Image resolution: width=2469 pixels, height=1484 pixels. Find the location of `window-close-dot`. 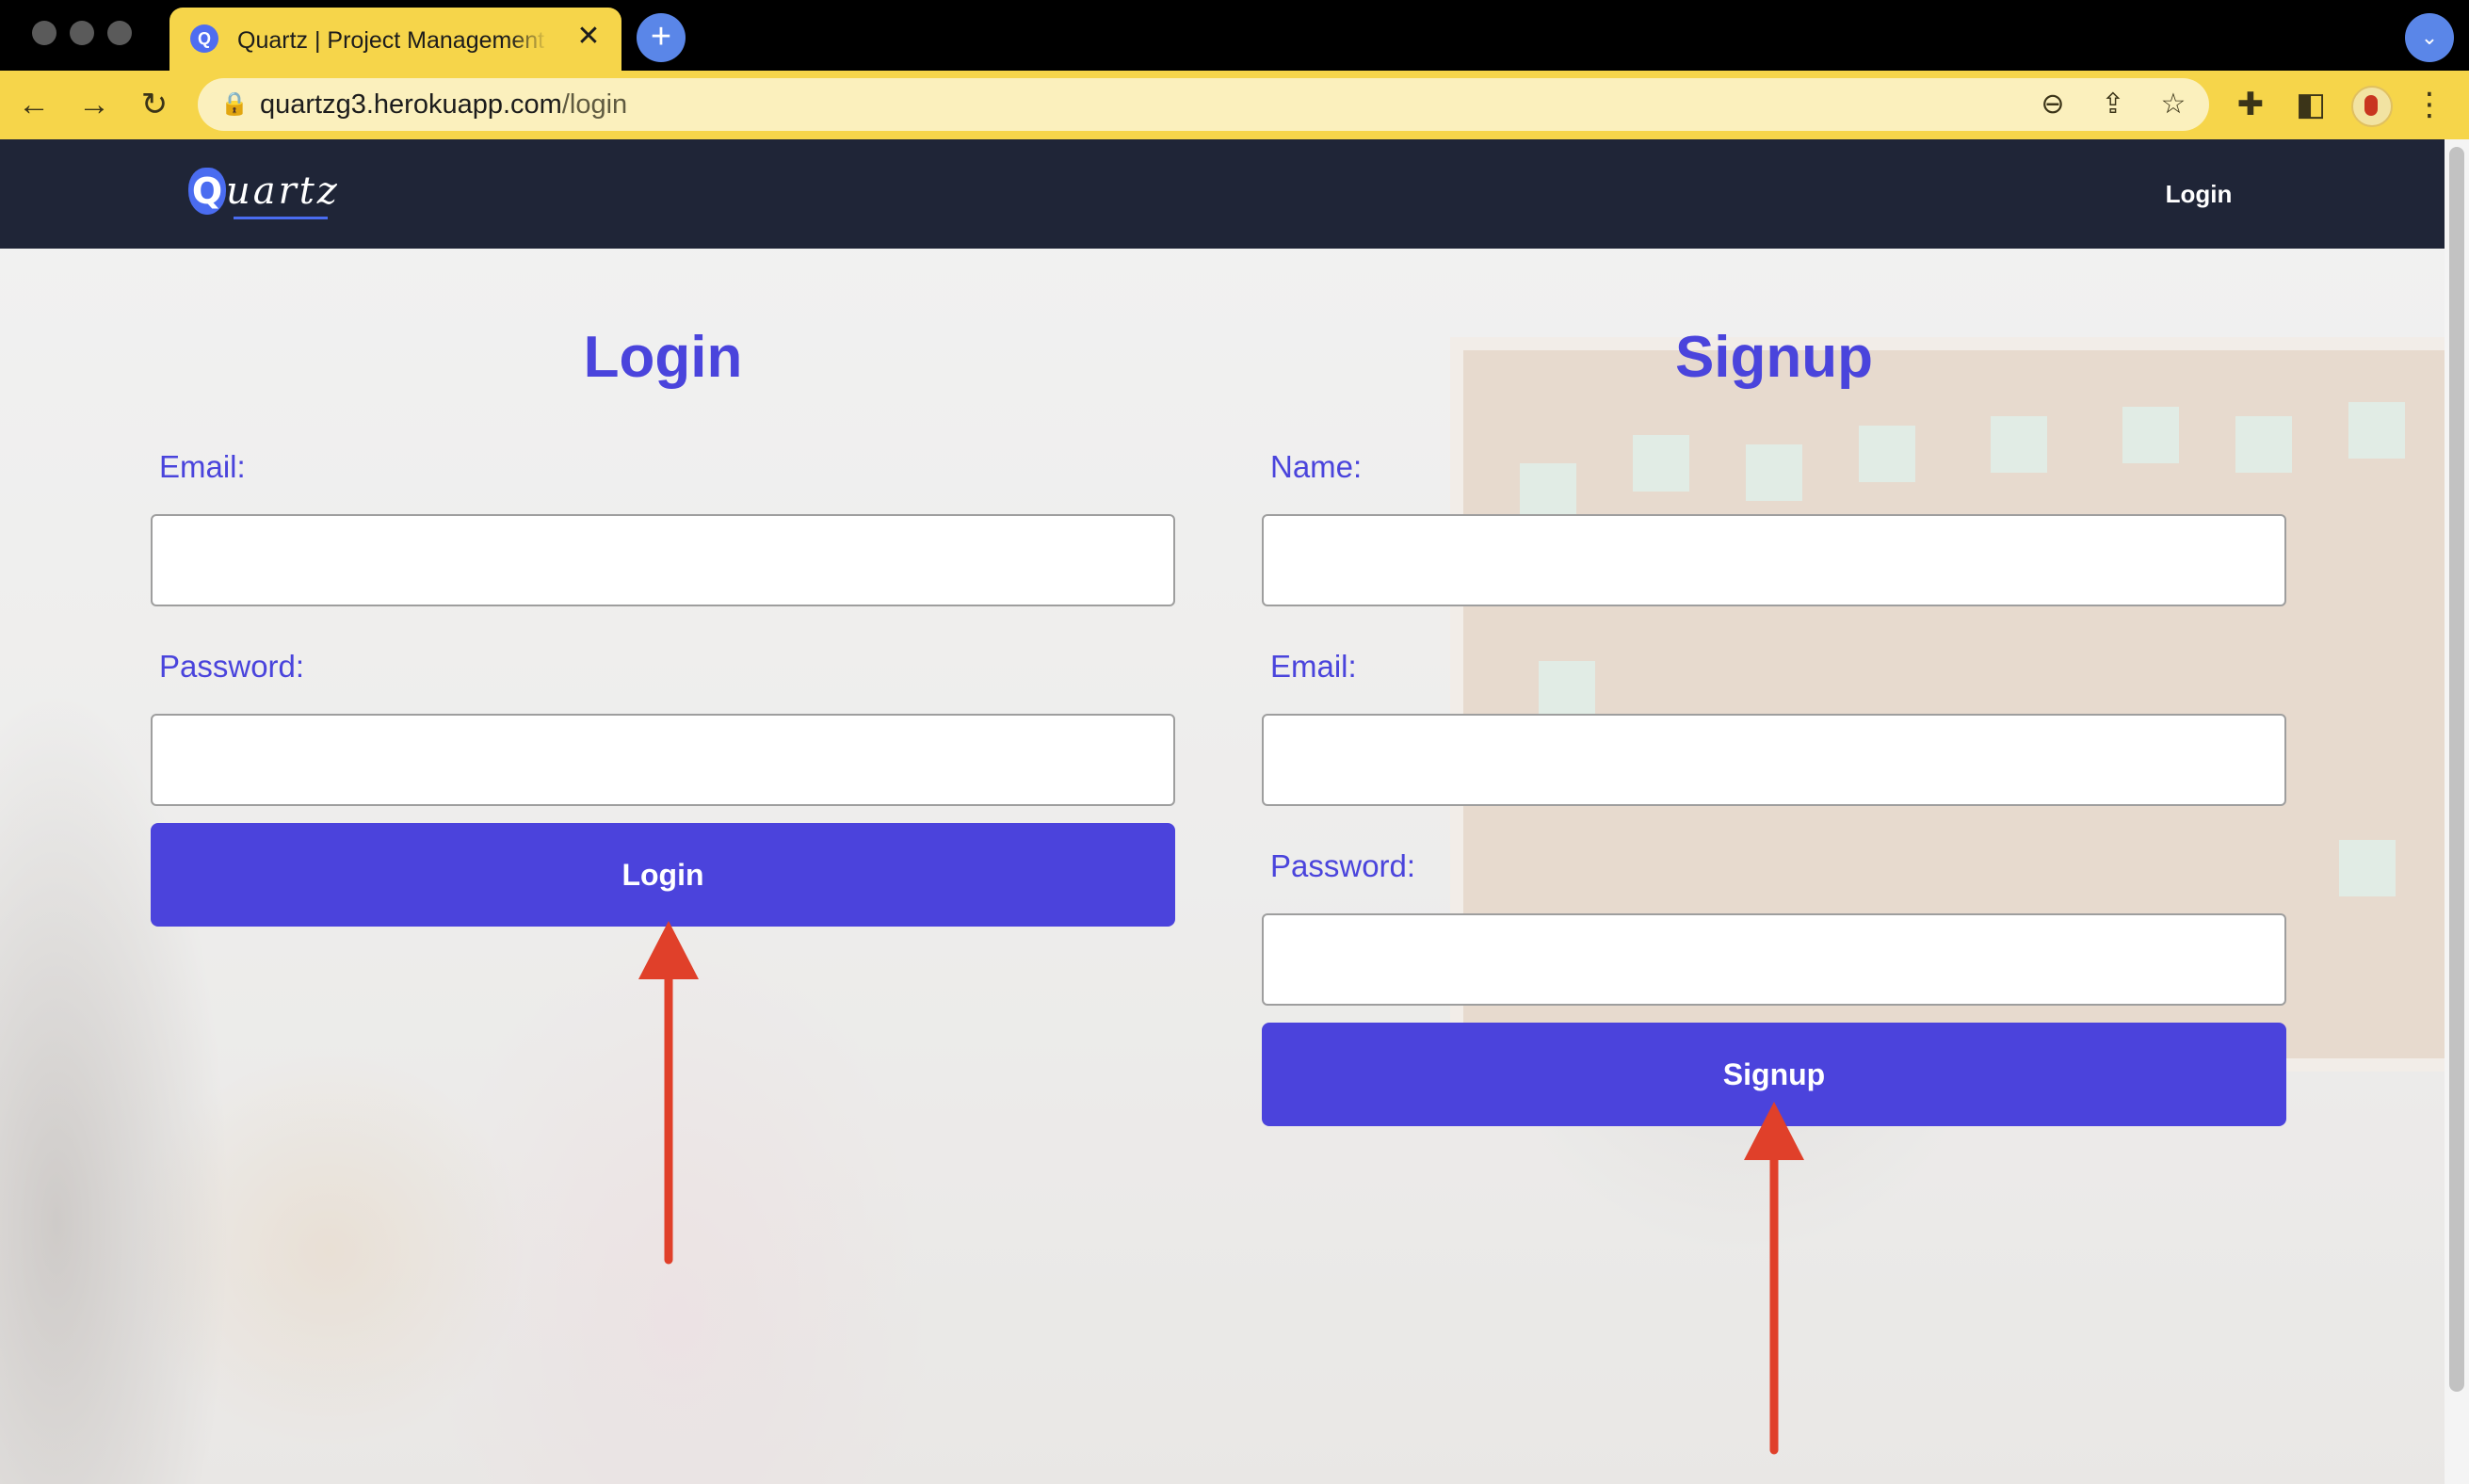

window-close-dot is located at coordinates (44, 33).